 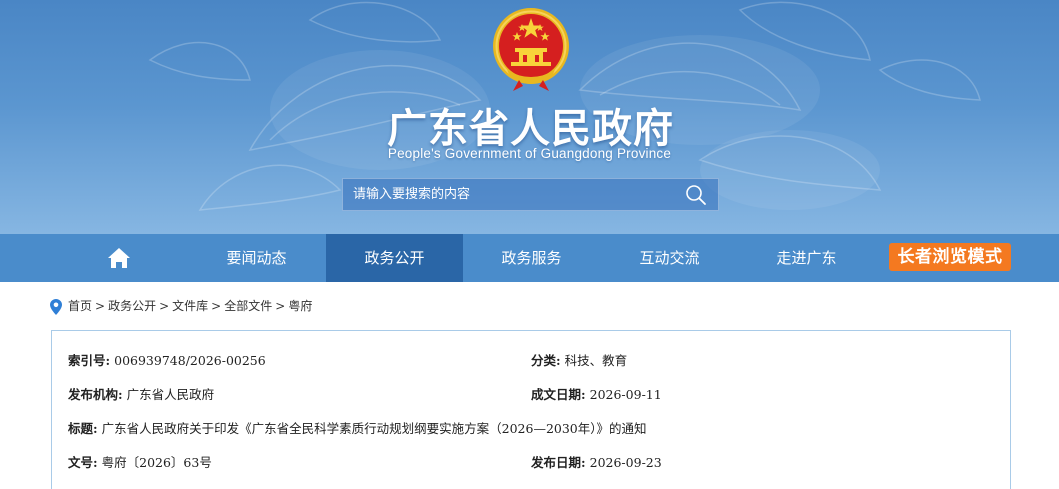 I want to click on search-bar, so click(x=530, y=194).